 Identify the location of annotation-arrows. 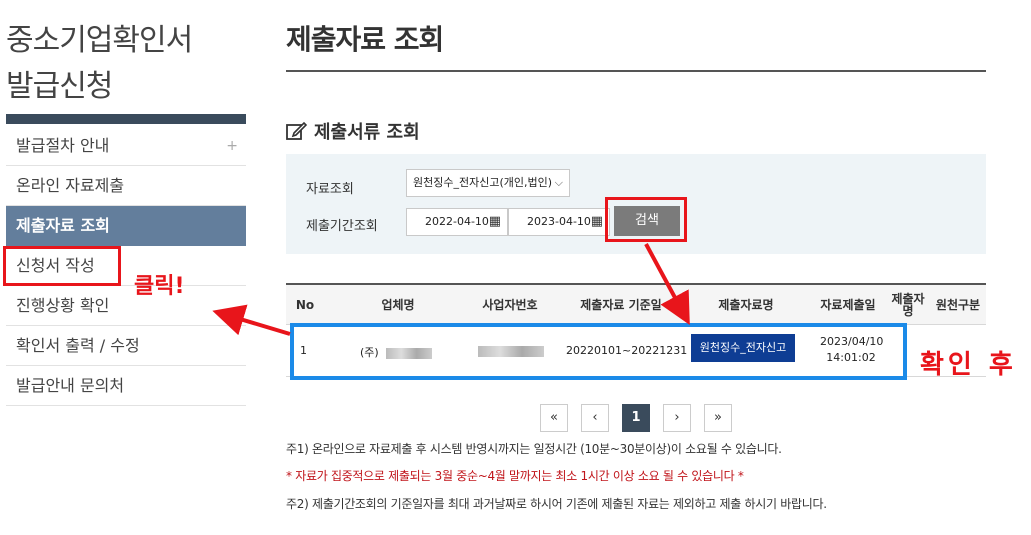
(451, 289).